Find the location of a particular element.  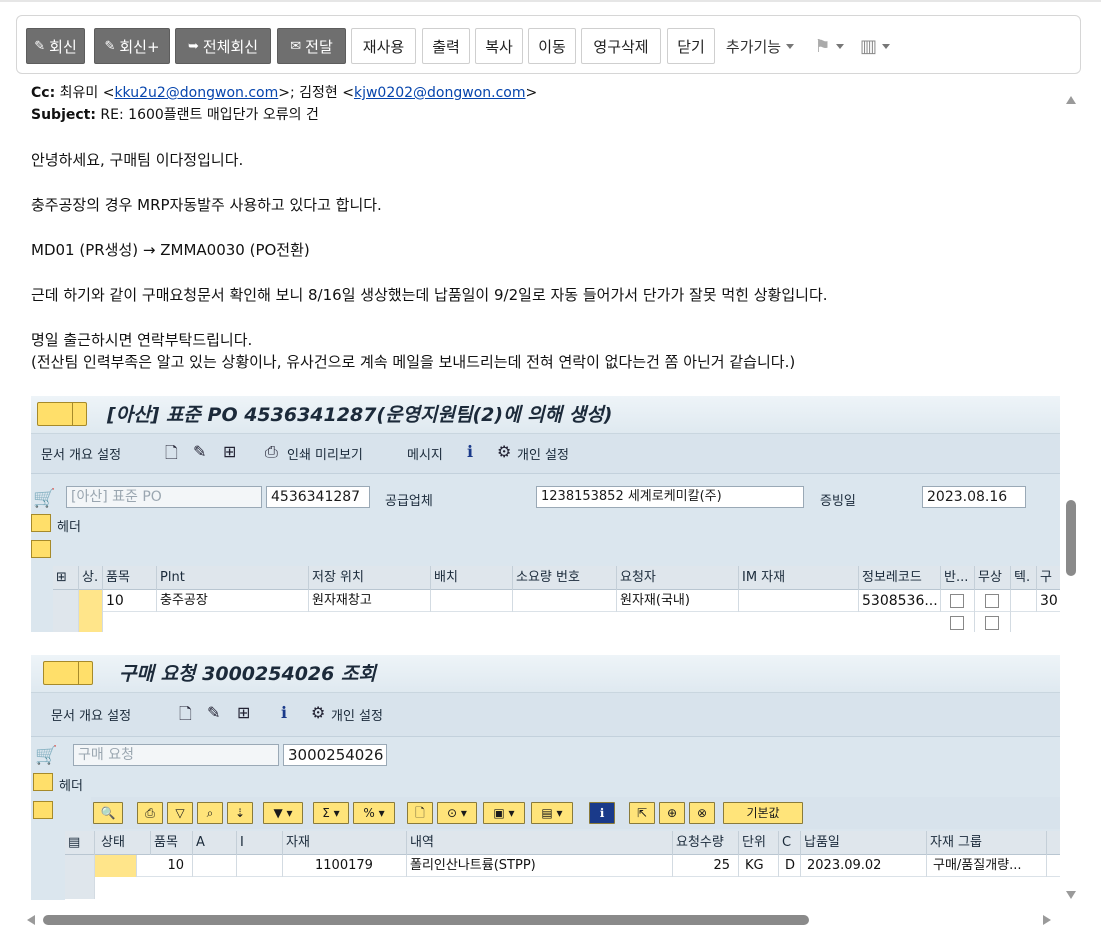

table-row: 10 충주공장 원자재창고 원자재(국내) 5308536... 30 is located at coordinates (556, 601).